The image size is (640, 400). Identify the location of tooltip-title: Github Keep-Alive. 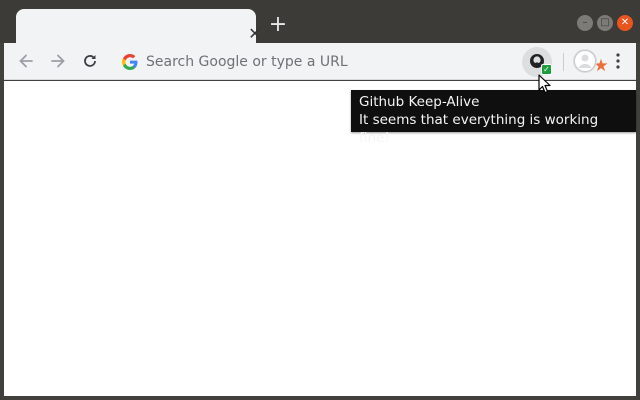
(419, 102).